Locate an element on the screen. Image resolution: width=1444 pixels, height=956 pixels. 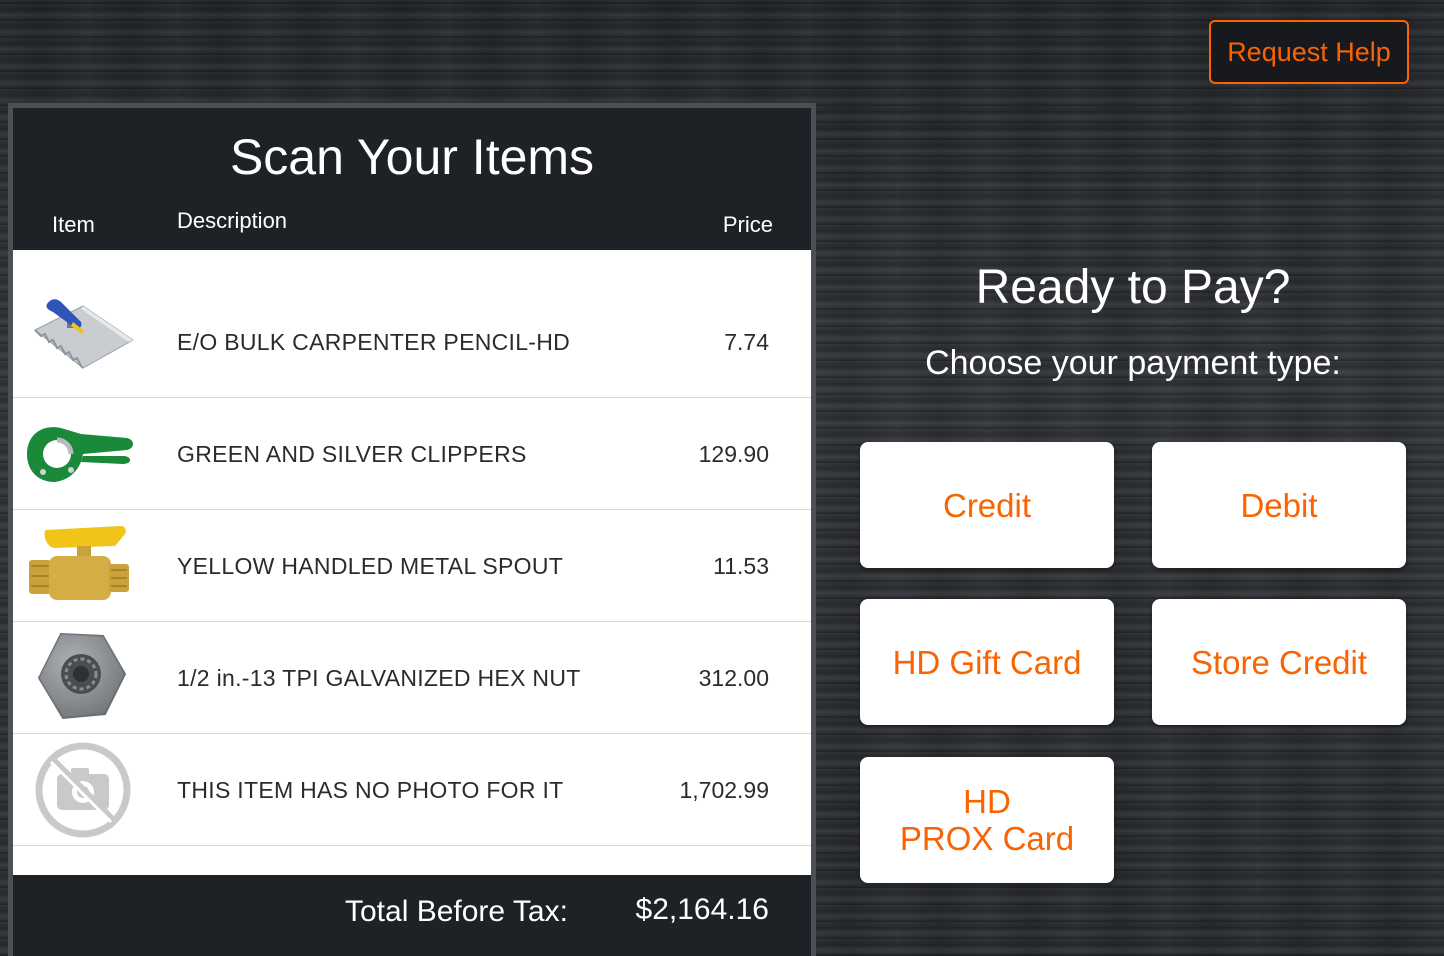
hex-nut-icon is located at coordinates (79, 678).